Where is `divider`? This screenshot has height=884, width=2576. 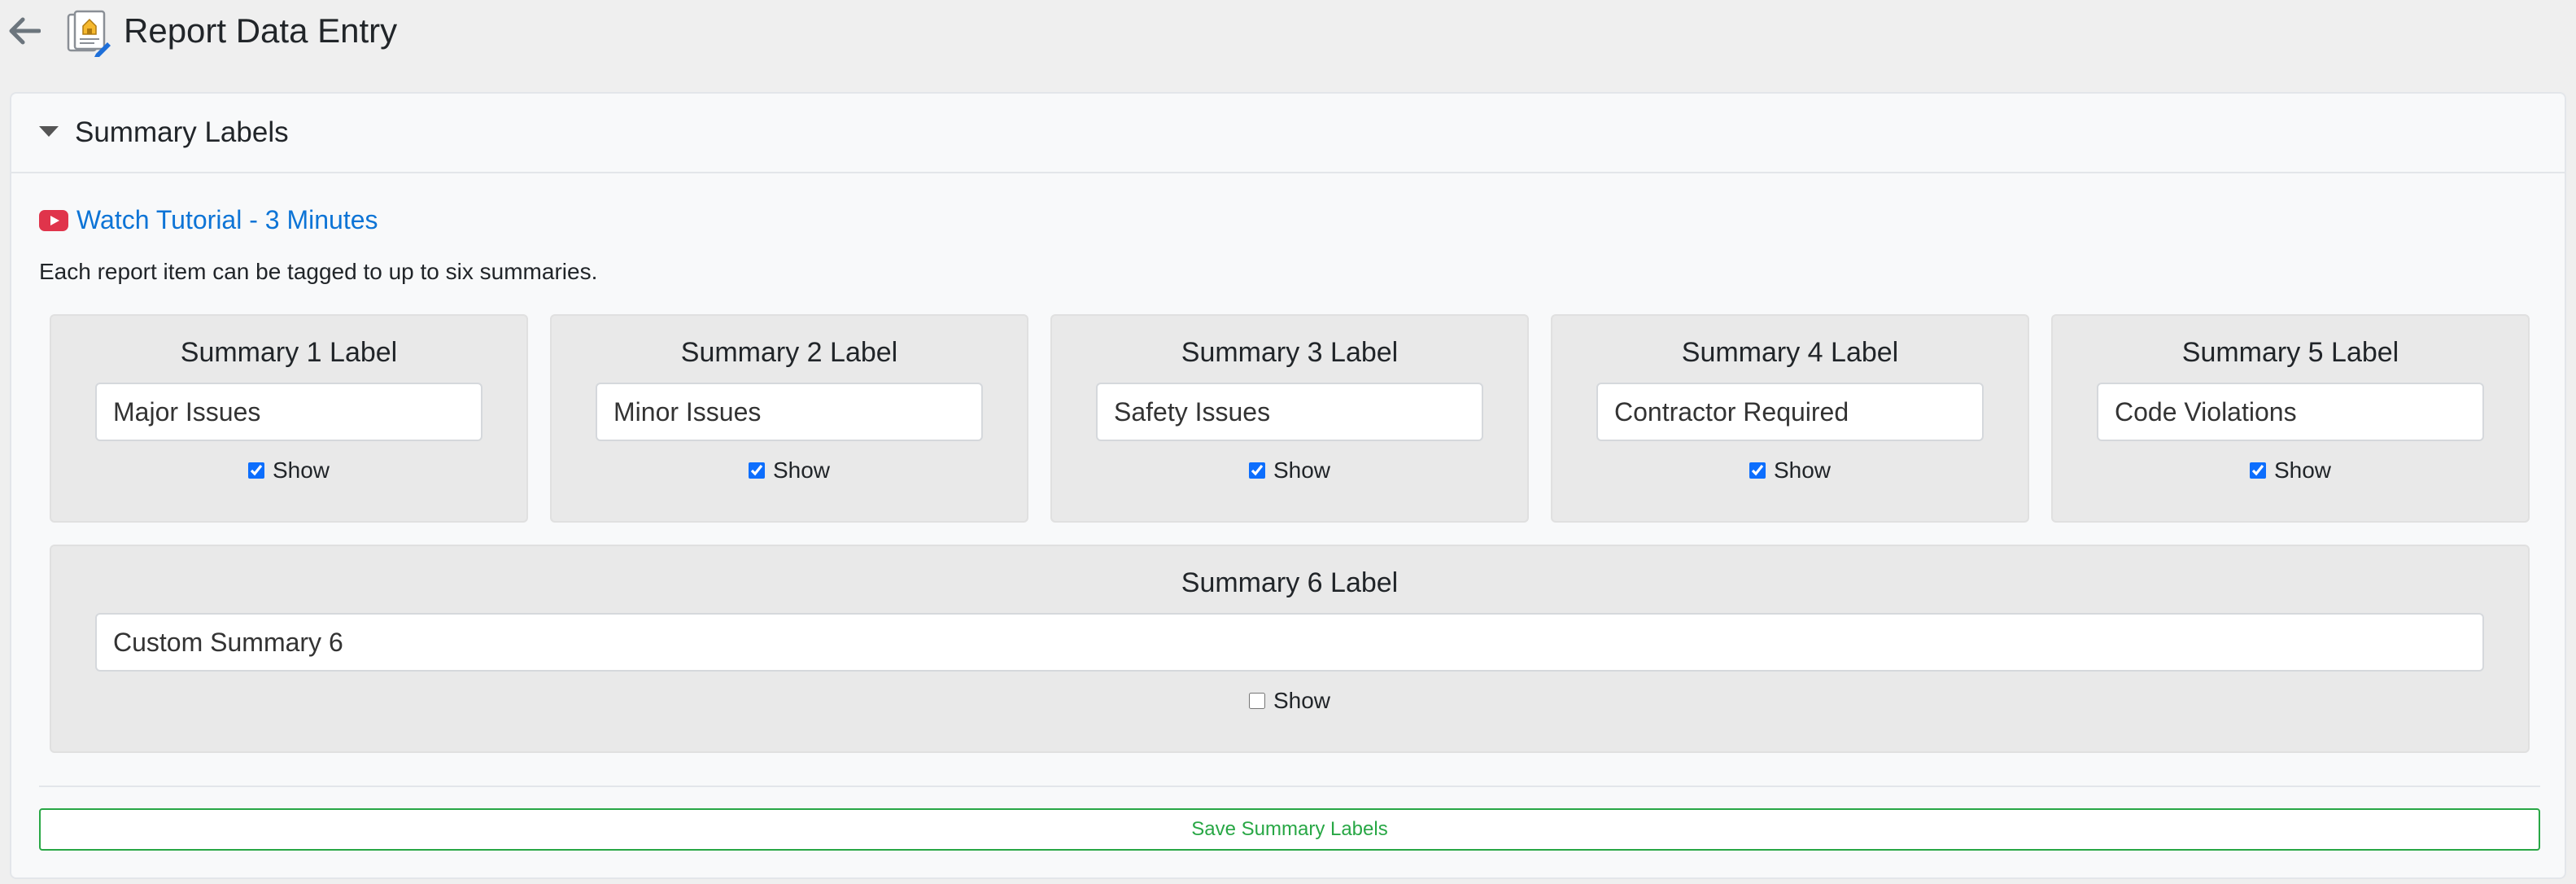 divider is located at coordinates (1289, 786).